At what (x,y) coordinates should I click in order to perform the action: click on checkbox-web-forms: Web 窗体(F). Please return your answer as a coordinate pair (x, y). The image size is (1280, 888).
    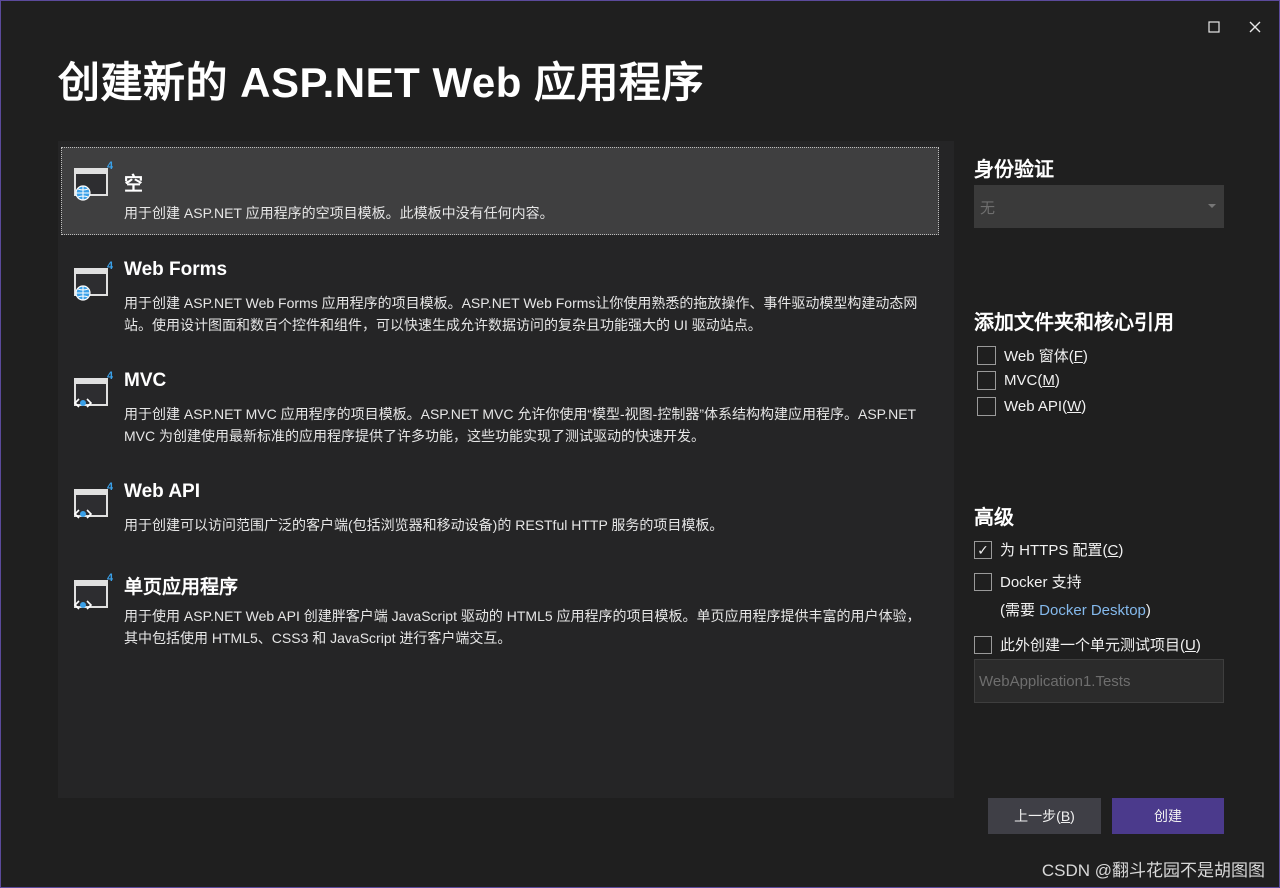
    Looking at the image, I should click on (1032, 355).